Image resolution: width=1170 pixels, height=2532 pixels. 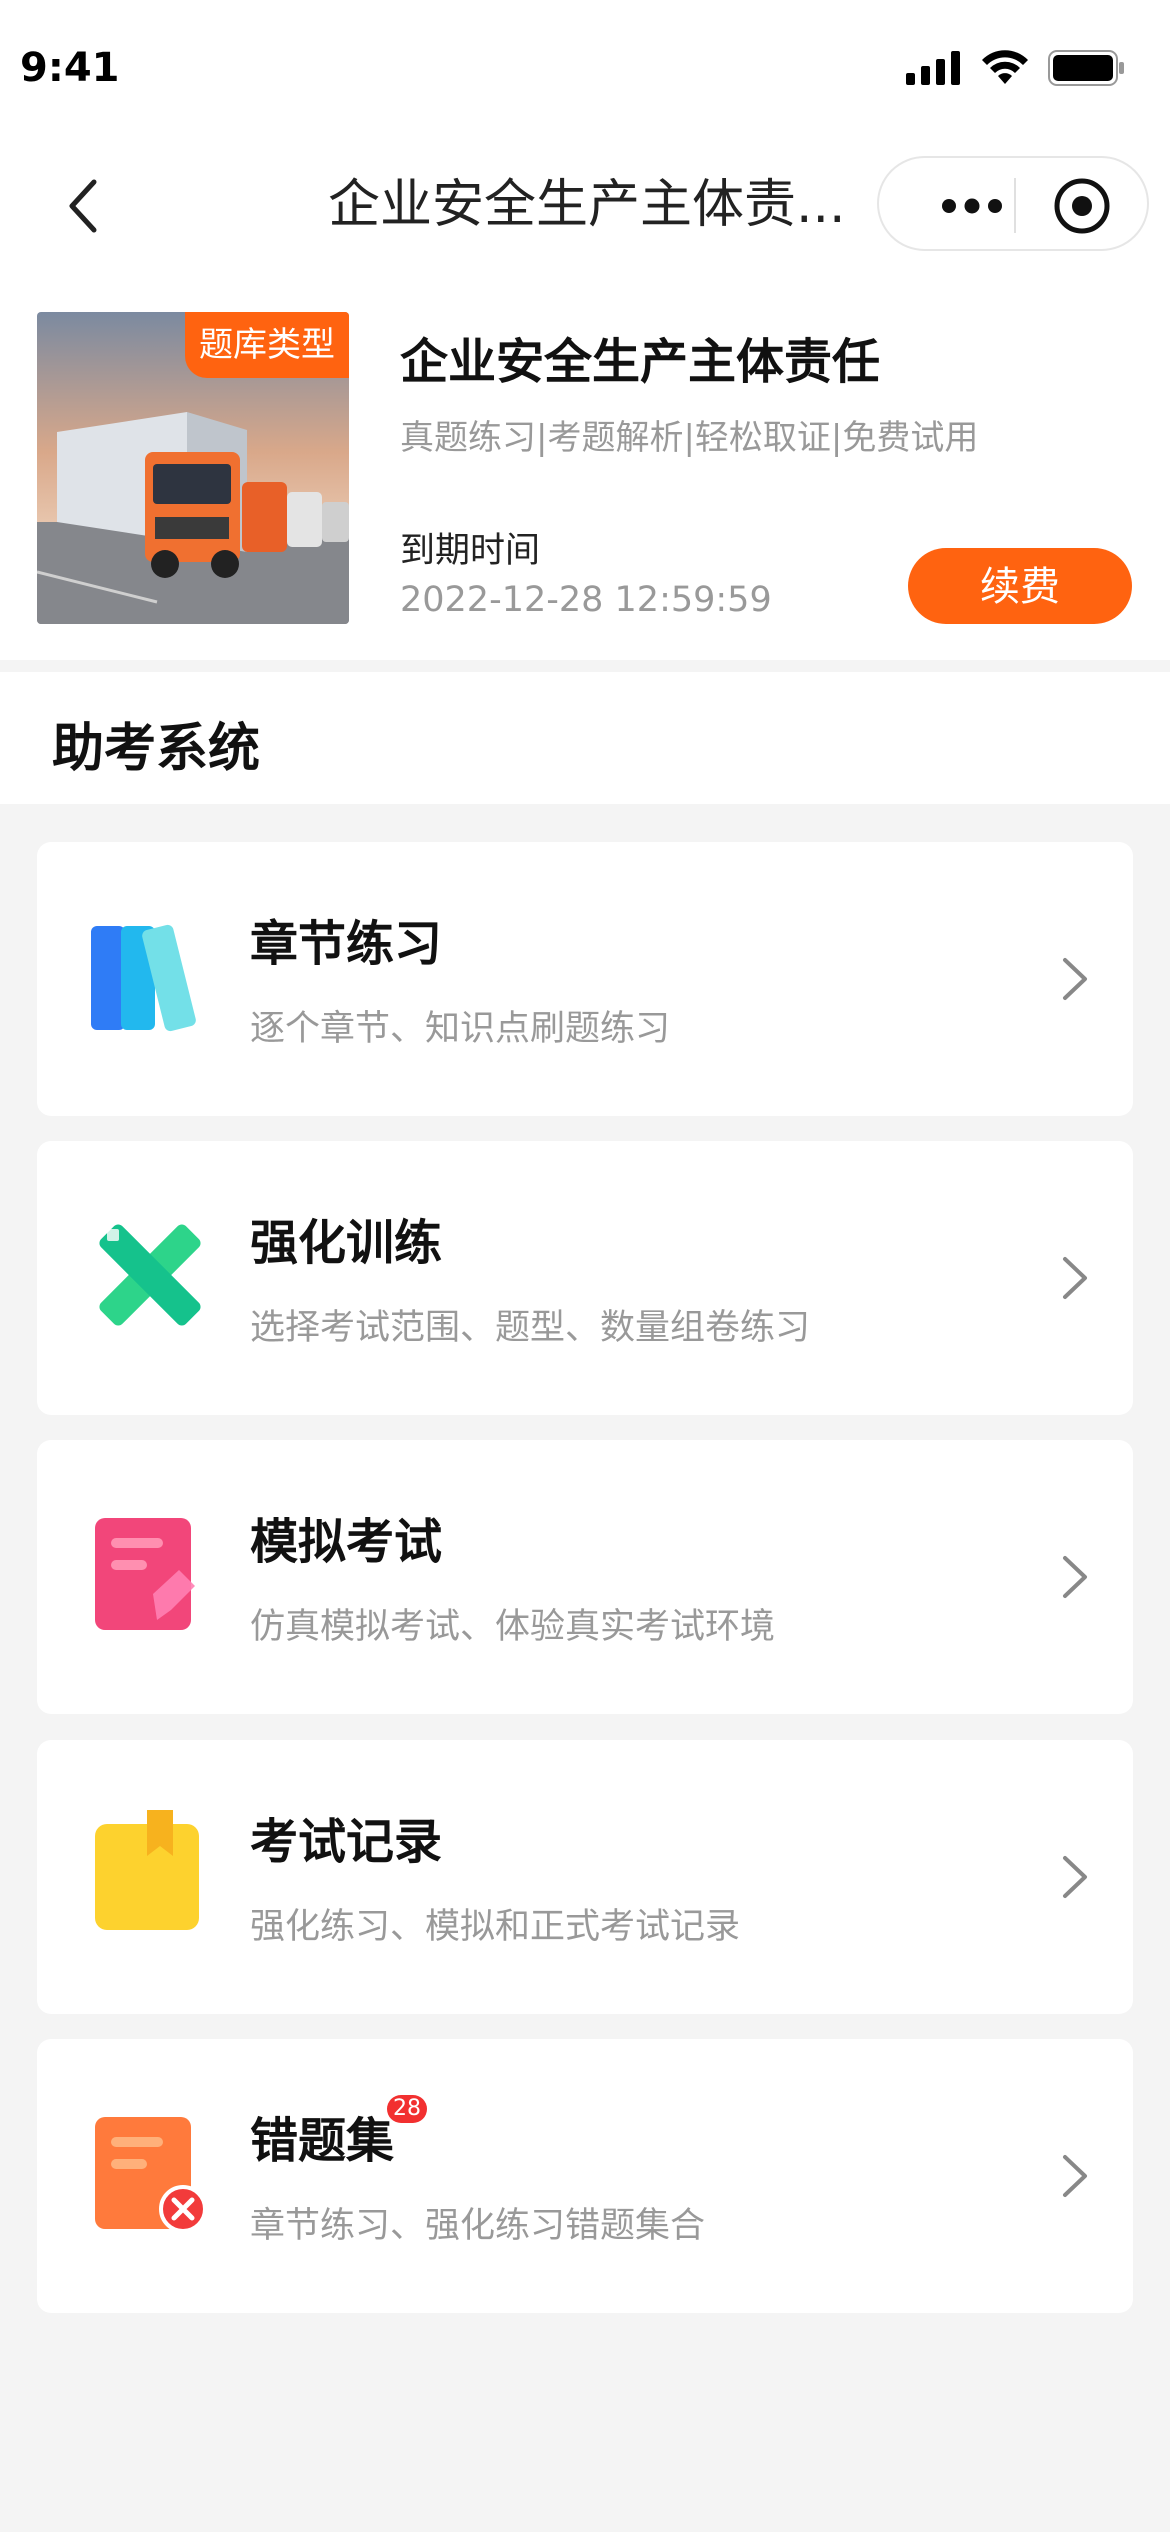 What do you see at coordinates (478, 2226) in the screenshot?
I see `menu-item-desc: 章节练习、强化练习错题集合` at bounding box center [478, 2226].